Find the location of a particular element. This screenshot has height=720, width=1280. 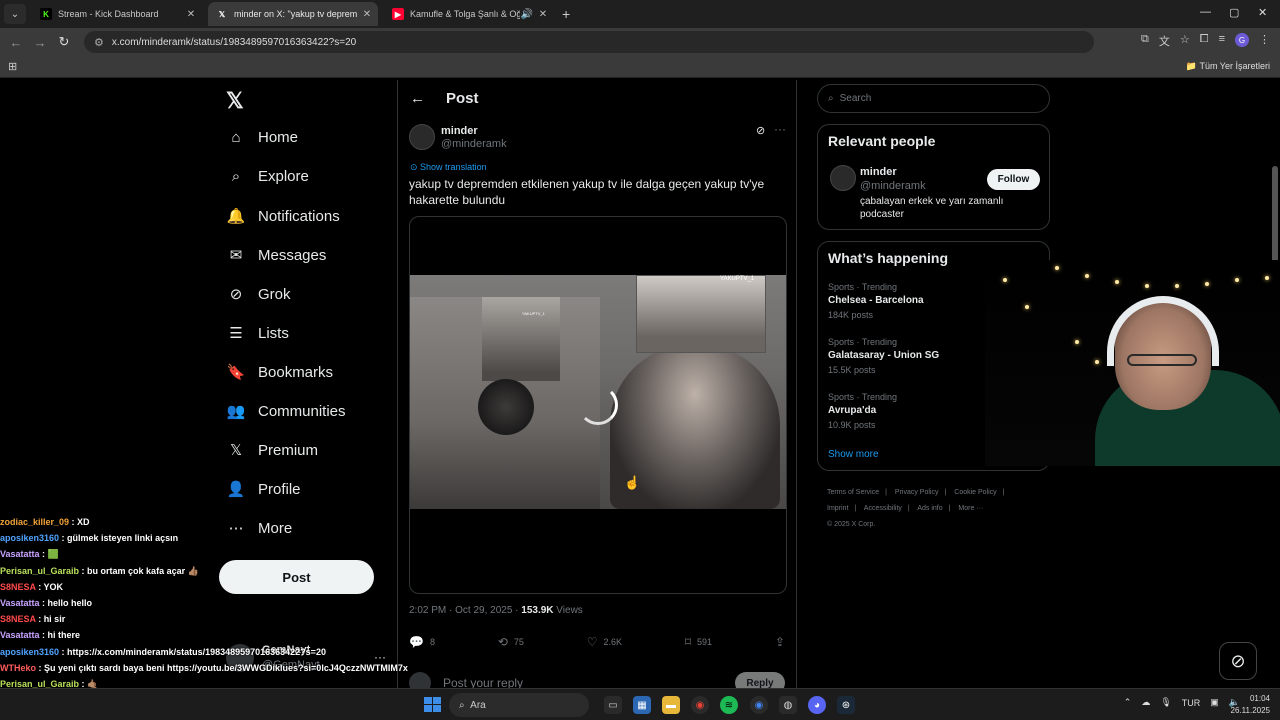

chat-username: Perisan_ul_Garaib is located at coordinates (39, 571).